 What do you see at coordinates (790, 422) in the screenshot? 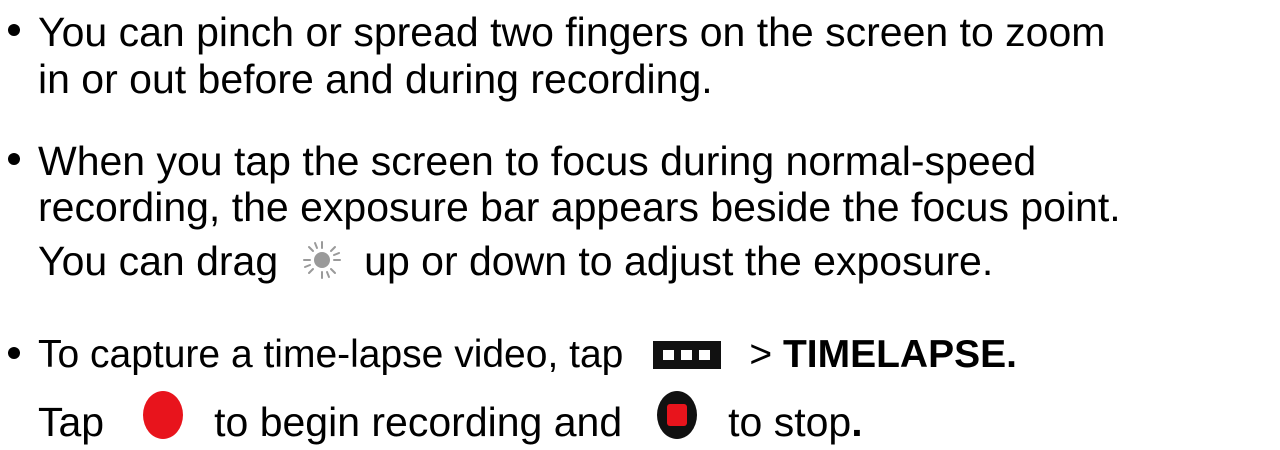
I see `to-stop-text: to stop` at bounding box center [790, 422].